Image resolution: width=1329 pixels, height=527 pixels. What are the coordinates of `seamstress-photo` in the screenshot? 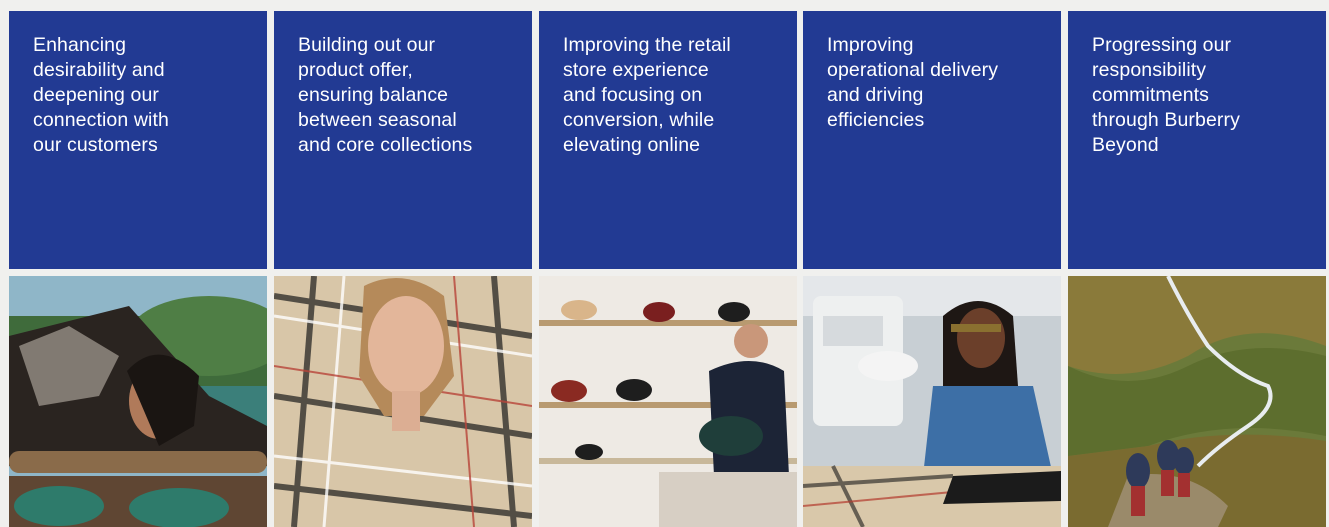 It's located at (932, 401).